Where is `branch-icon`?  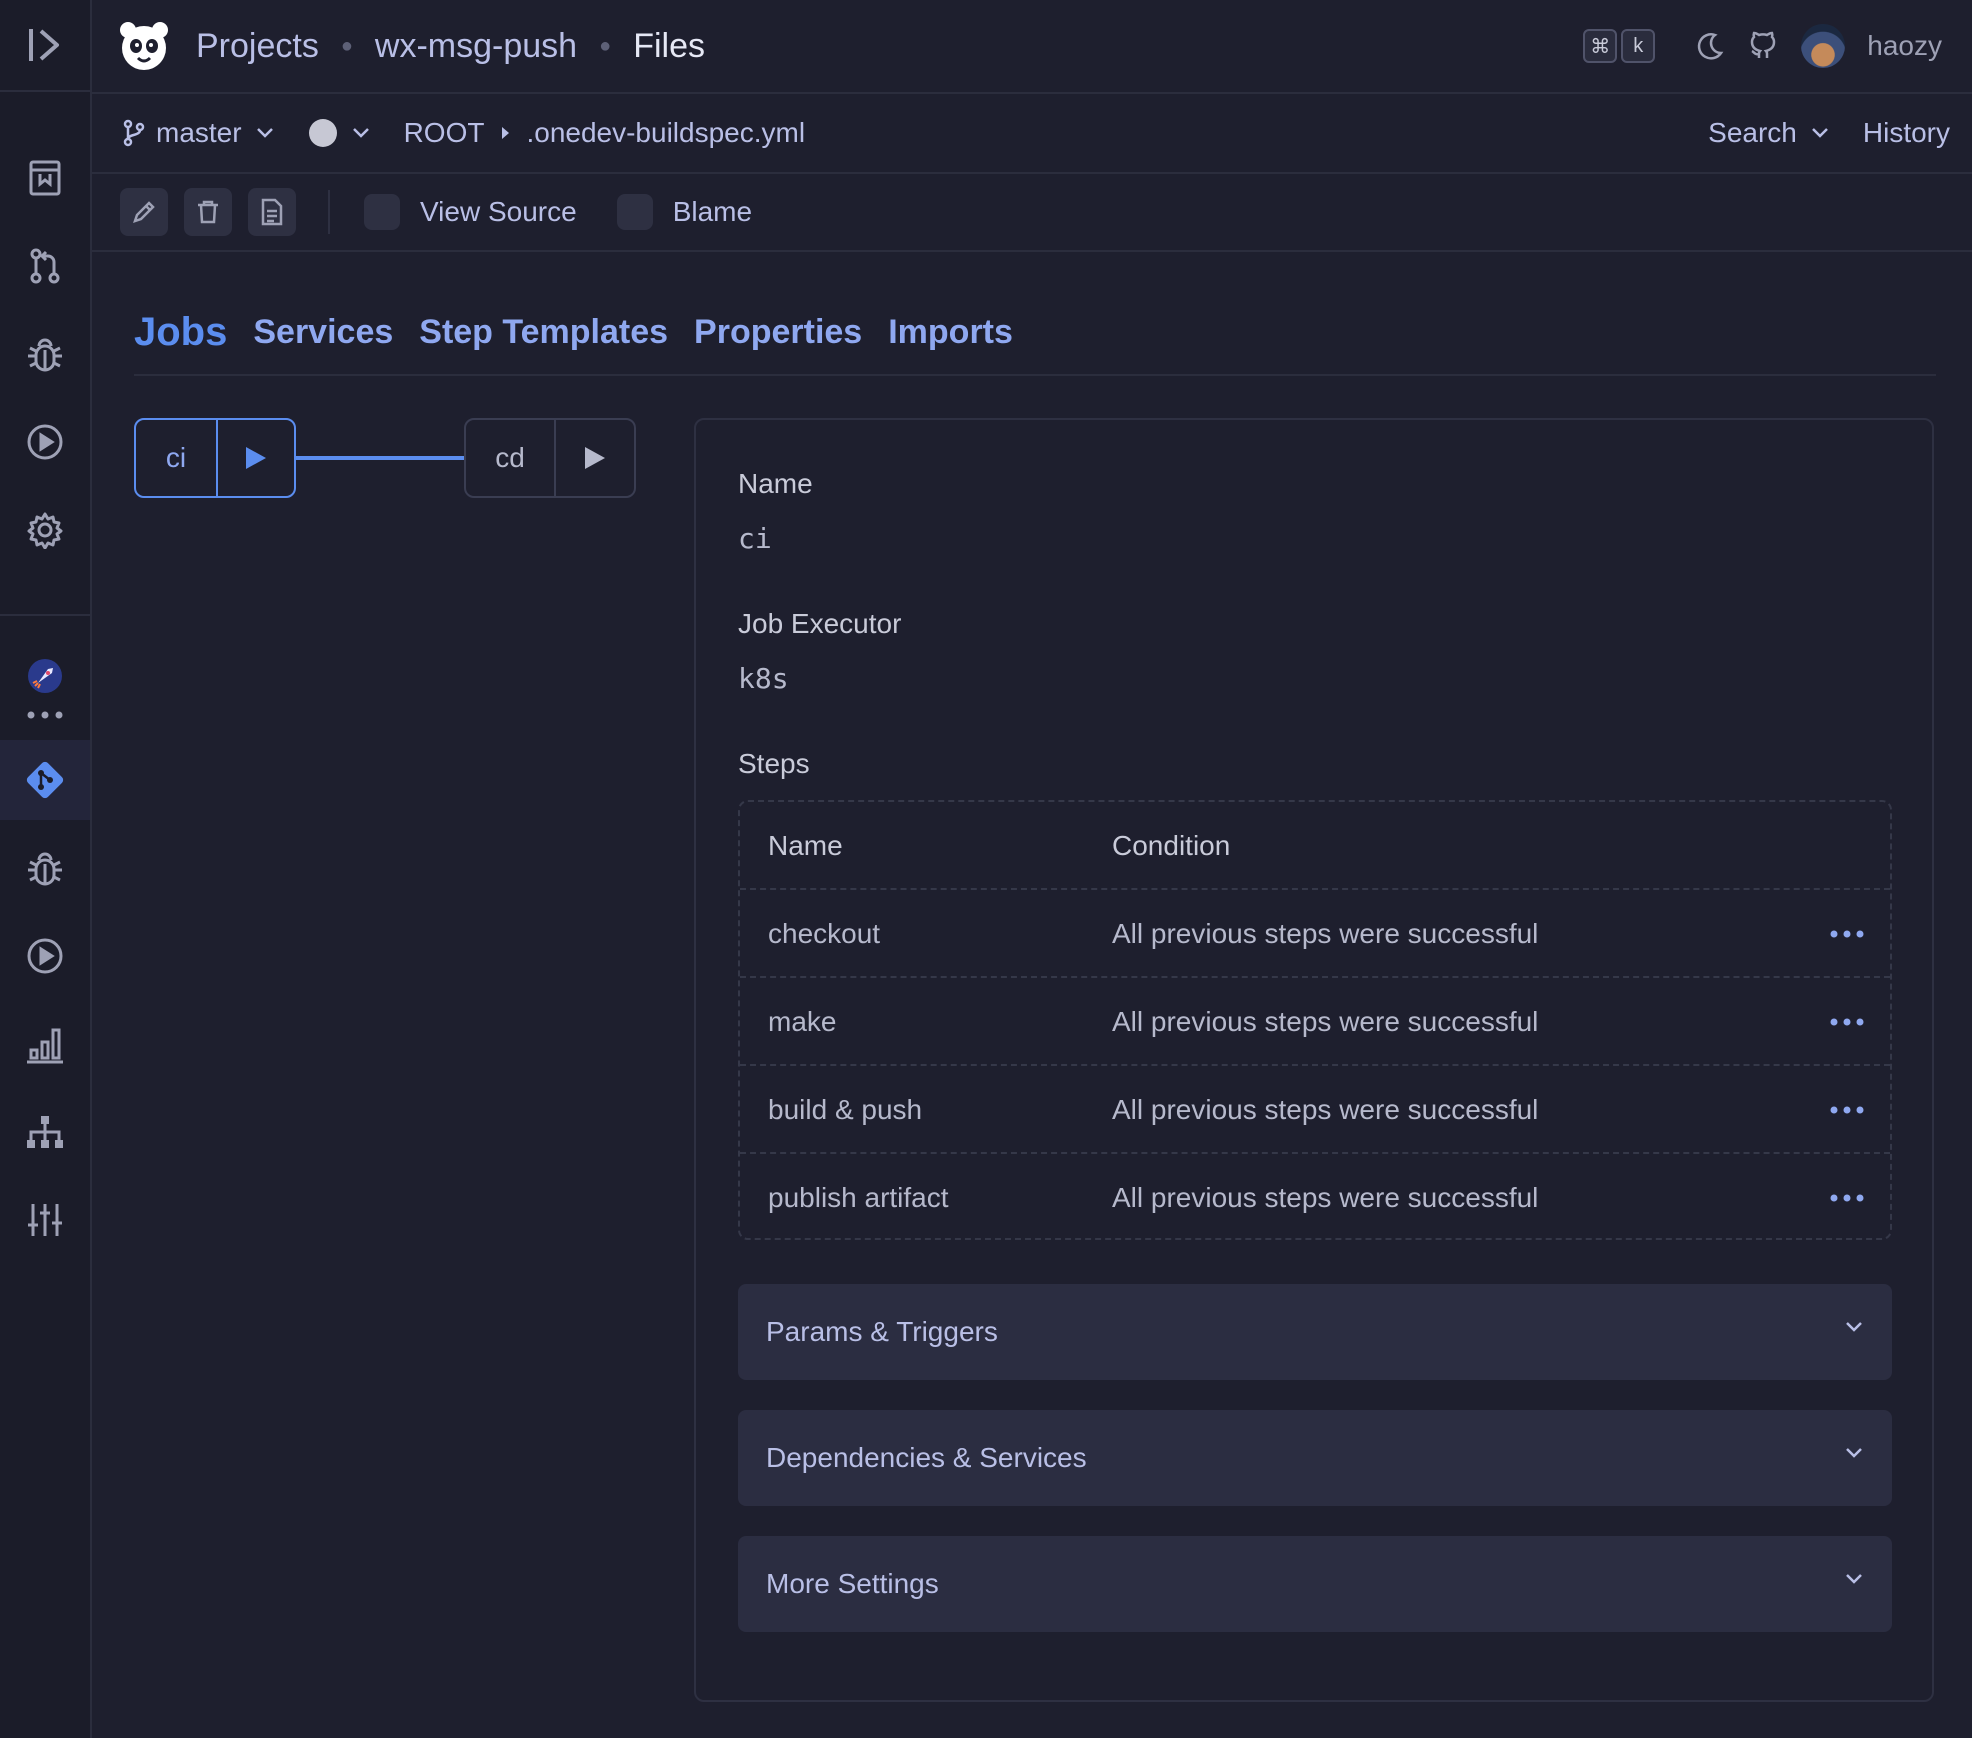
branch-icon is located at coordinates (134, 133).